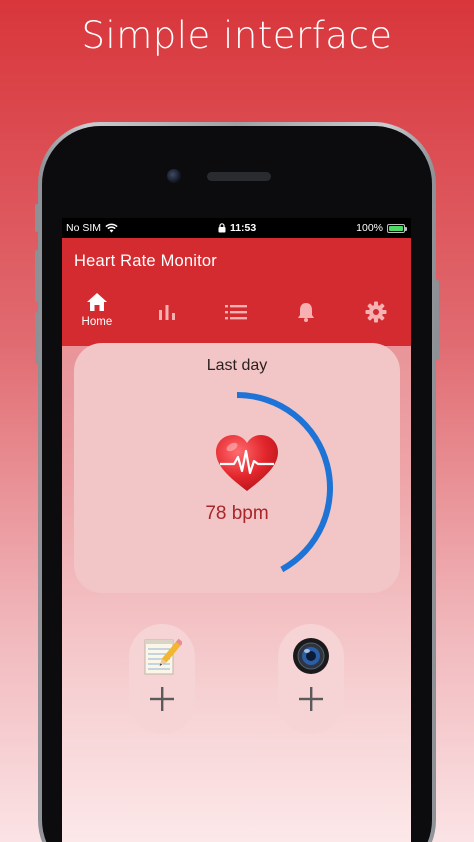 The width and height of the screenshot is (474, 842). What do you see at coordinates (84, 228) in the screenshot?
I see `carrier-label: No SIM` at bounding box center [84, 228].